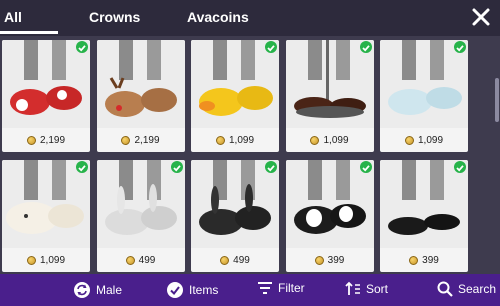 The height and width of the screenshot is (306, 500). I want to click on items-toggle-button: Items, so click(192, 290).